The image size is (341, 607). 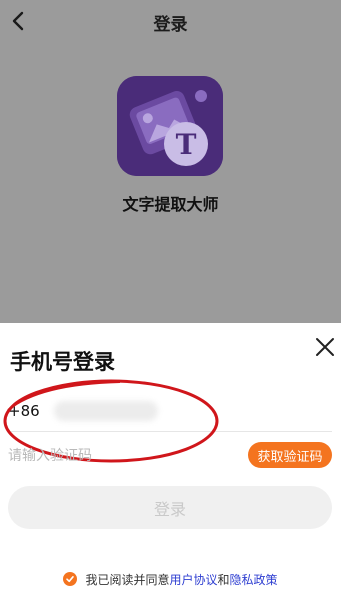 What do you see at coordinates (223, 579) in the screenshot?
I see `agreement-and: 和` at bounding box center [223, 579].